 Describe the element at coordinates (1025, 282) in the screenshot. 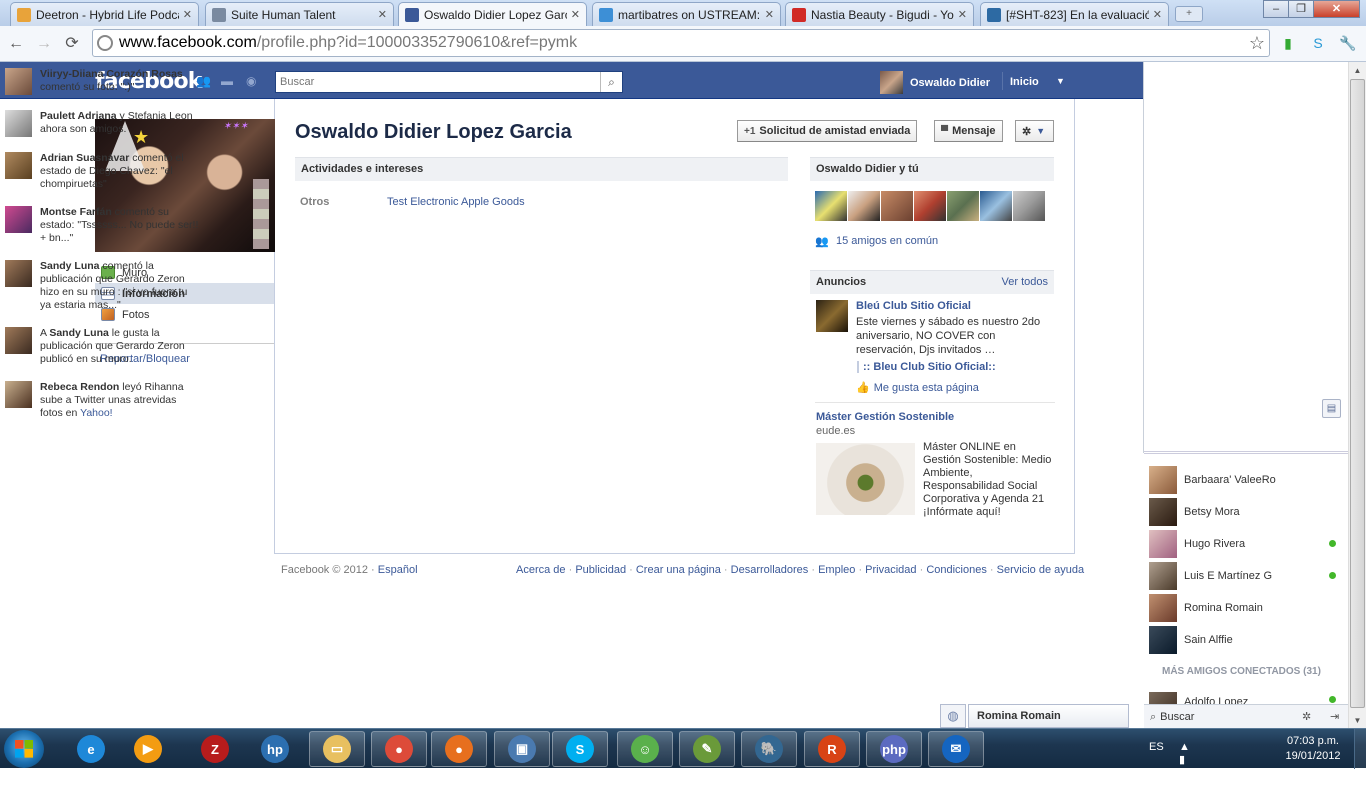

I see `see-all-ads-link: Ver todos` at that location.